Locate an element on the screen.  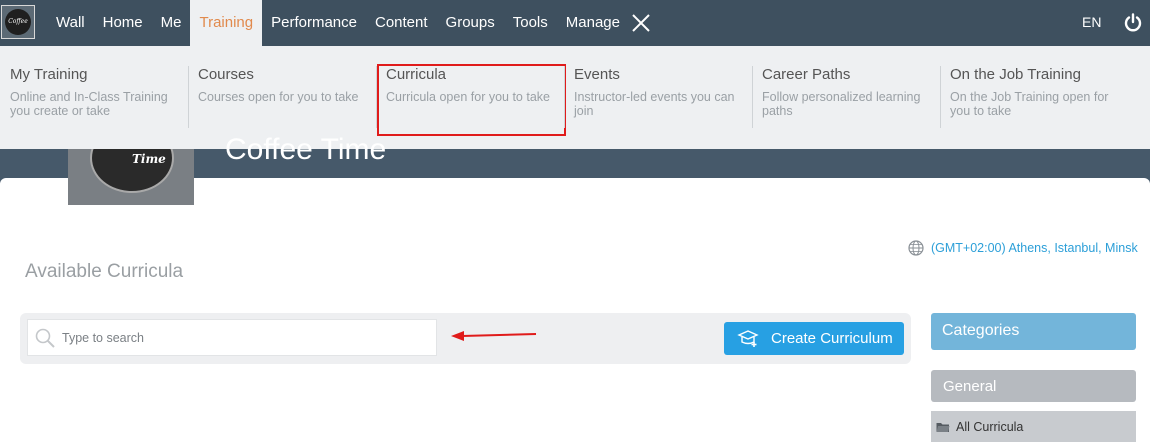
menu-item-title: Courses is located at coordinates (226, 74).